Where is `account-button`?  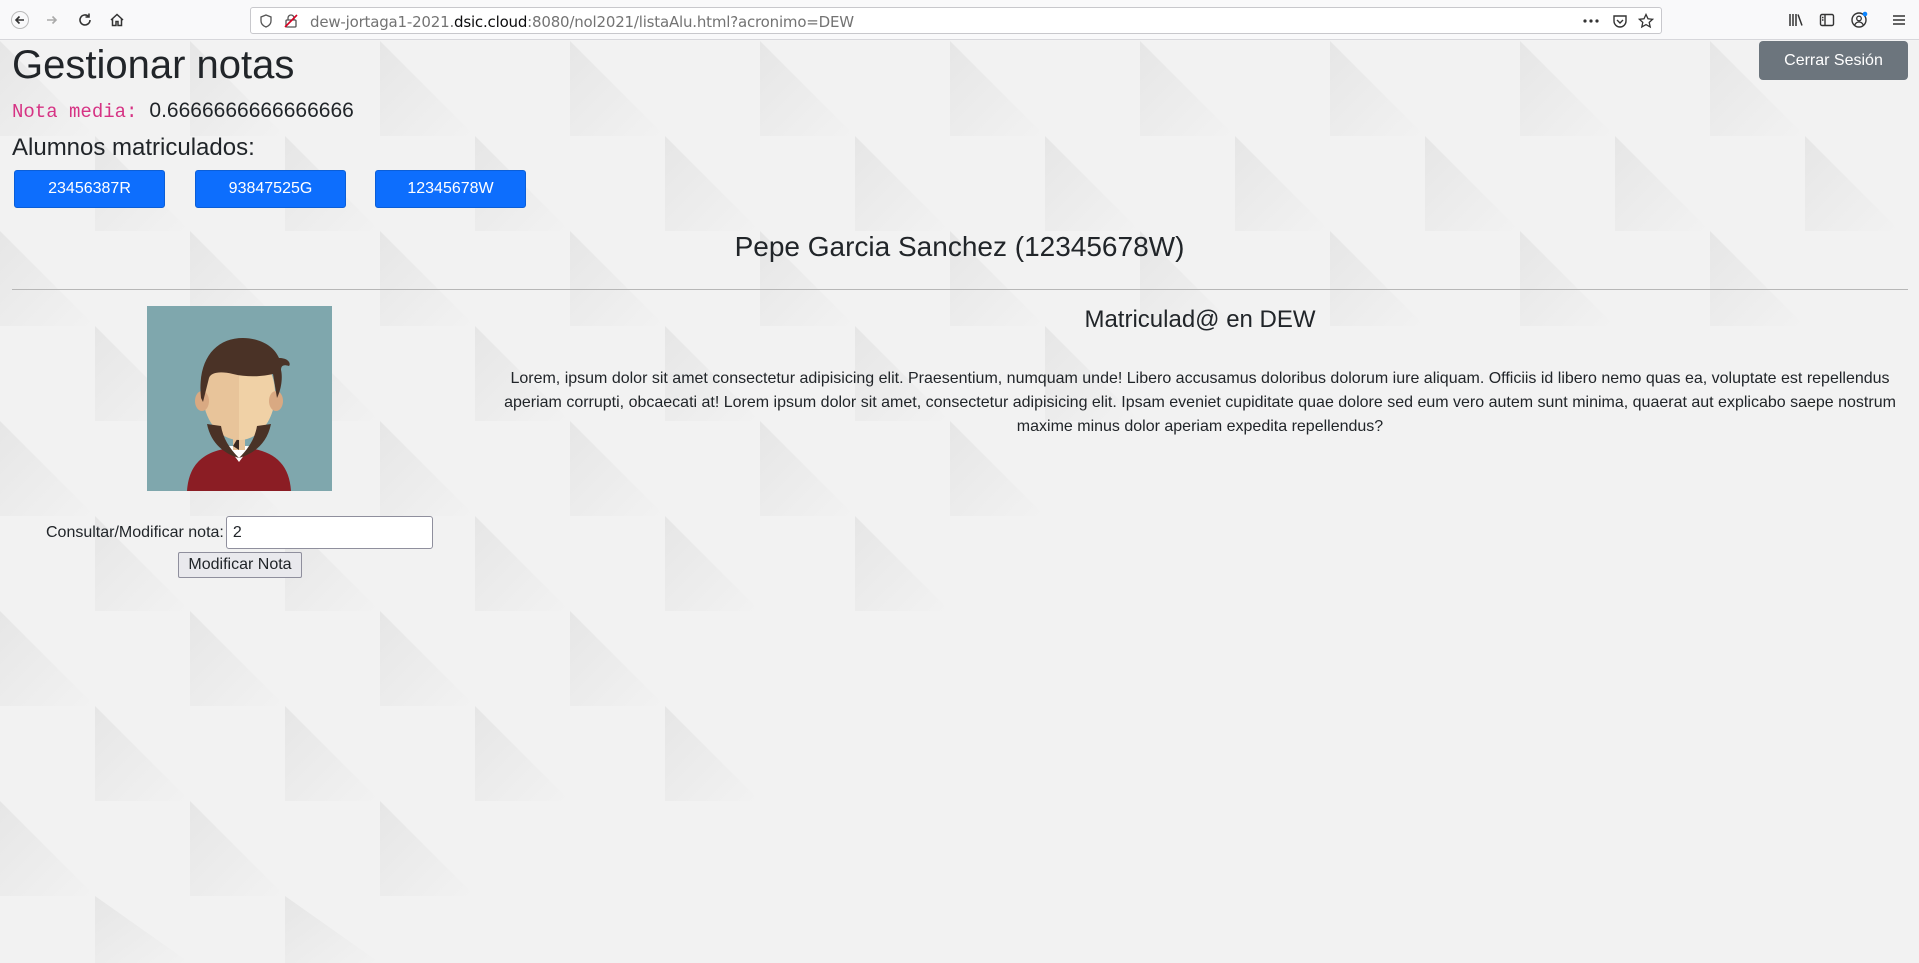 account-button is located at coordinates (1859, 20).